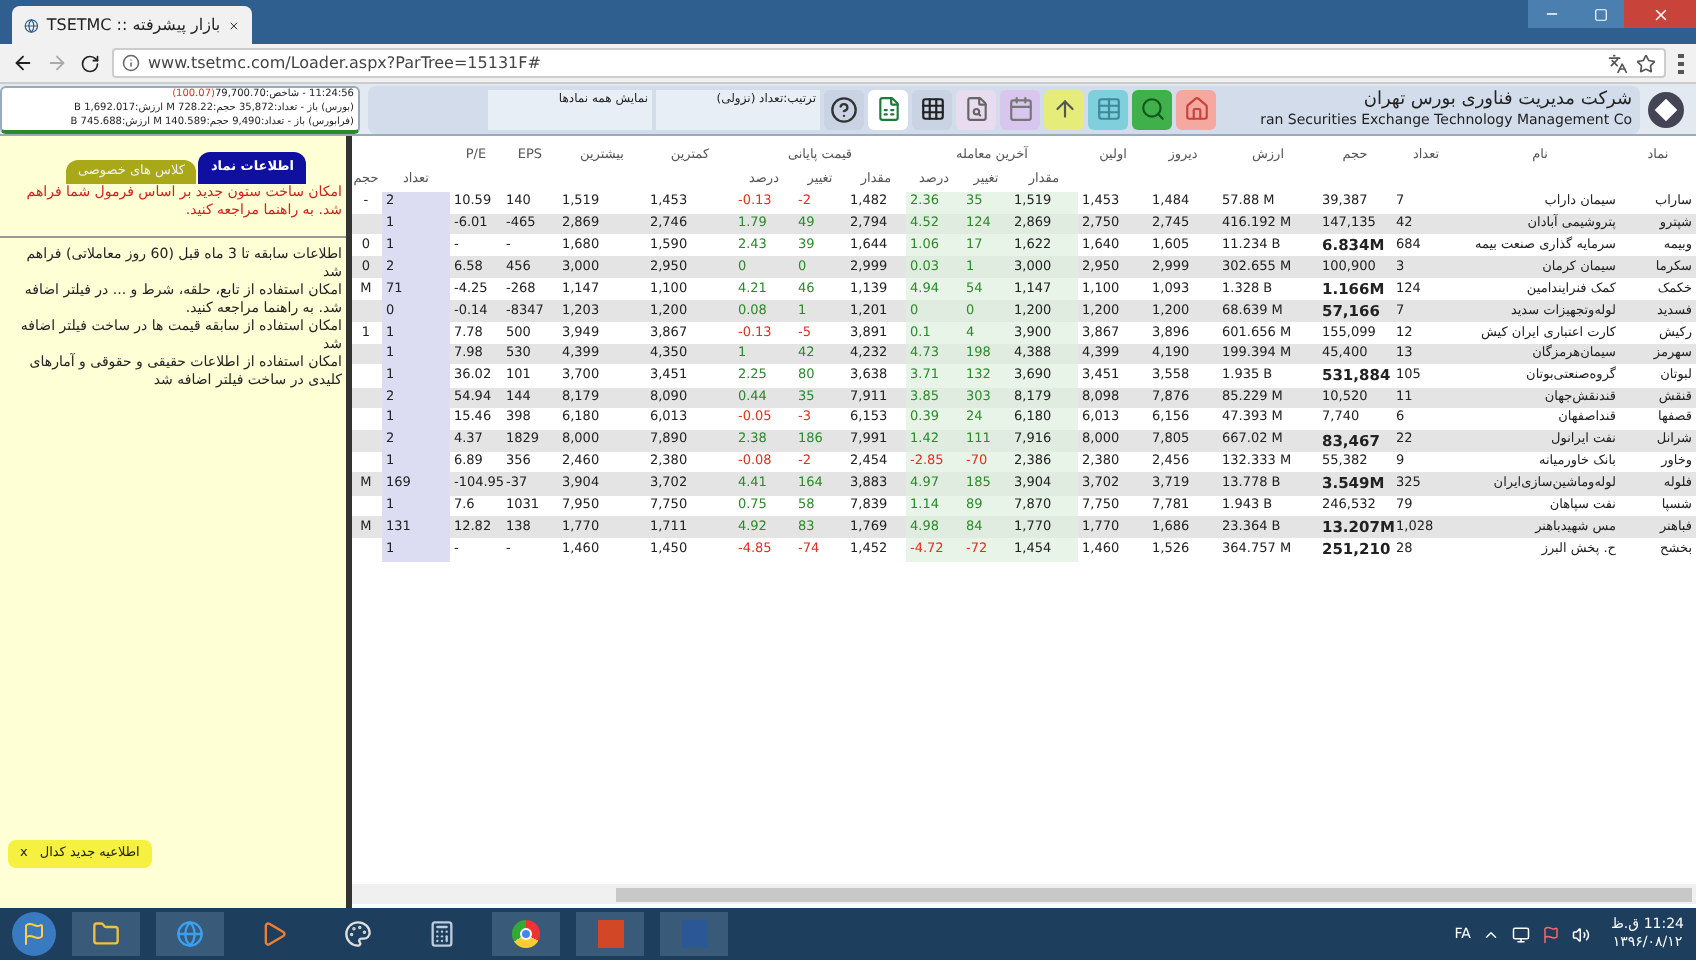 This screenshot has width=1696, height=960. I want to click on grid-icon, so click(932, 109).